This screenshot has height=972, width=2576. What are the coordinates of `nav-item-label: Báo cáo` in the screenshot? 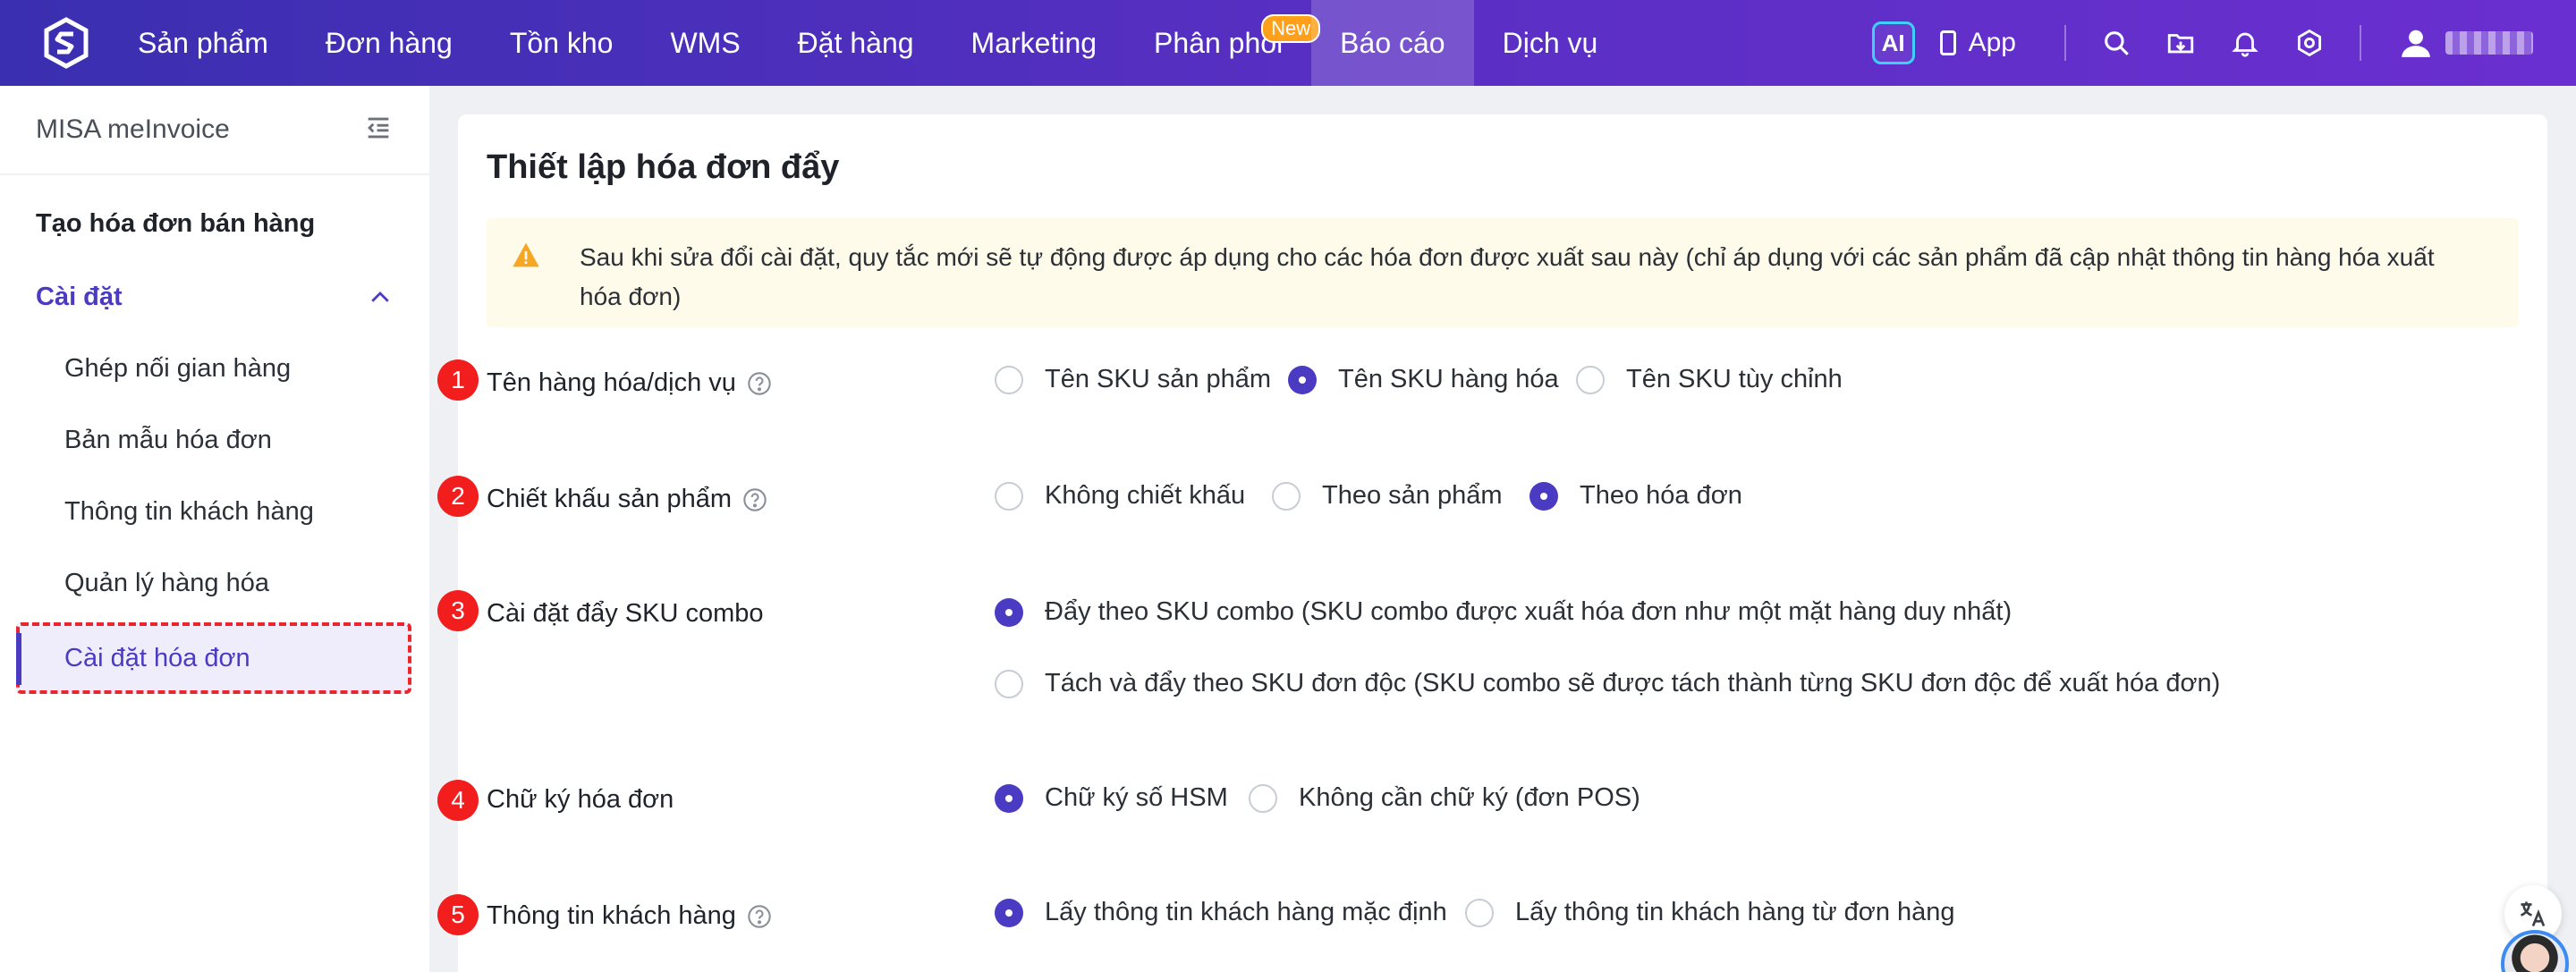 It's located at (1392, 42).